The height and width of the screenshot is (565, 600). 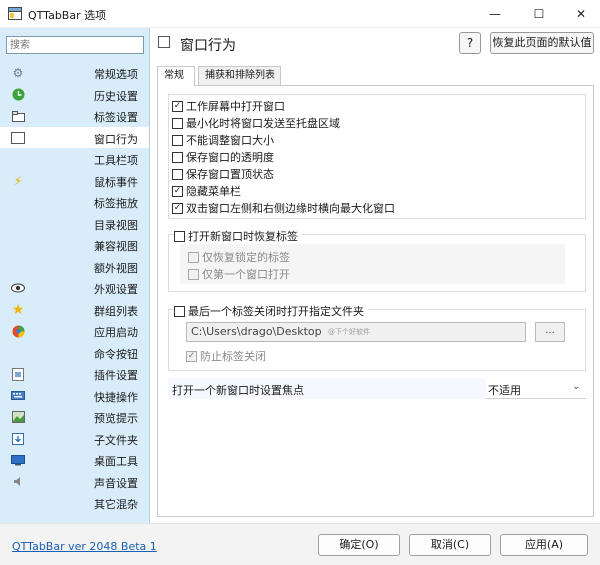 What do you see at coordinates (74, 503) in the screenshot?
I see `sidebar-item-misc: 其它混杂` at bounding box center [74, 503].